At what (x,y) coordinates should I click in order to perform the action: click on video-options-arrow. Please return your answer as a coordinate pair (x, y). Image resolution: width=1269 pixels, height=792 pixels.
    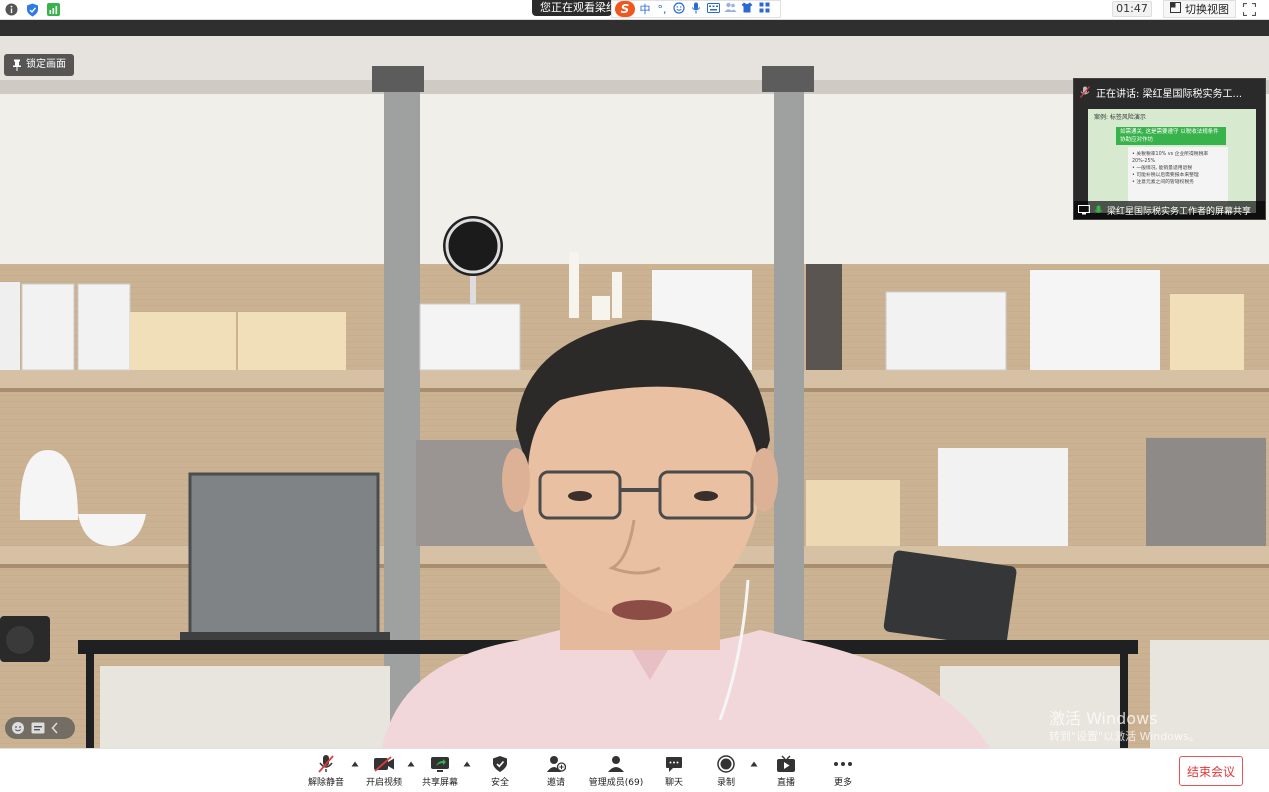
    Looking at the image, I should click on (411, 764).